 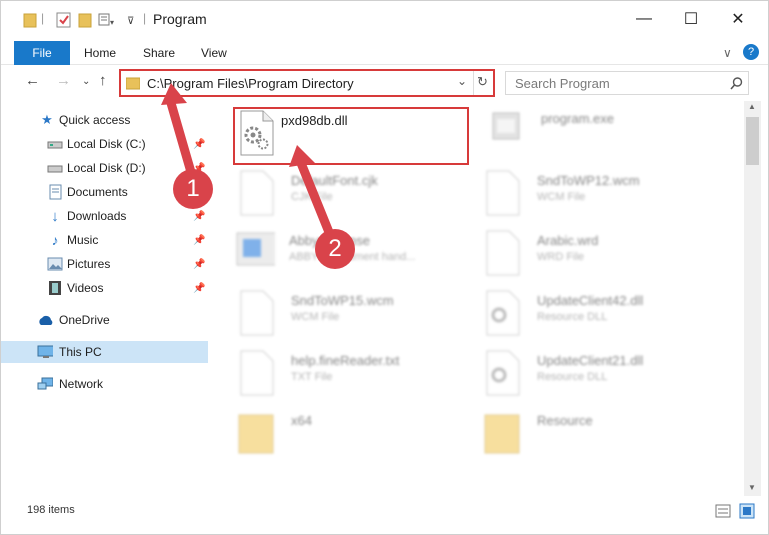 I want to click on arrow-1-head, so click(x=174, y=94).